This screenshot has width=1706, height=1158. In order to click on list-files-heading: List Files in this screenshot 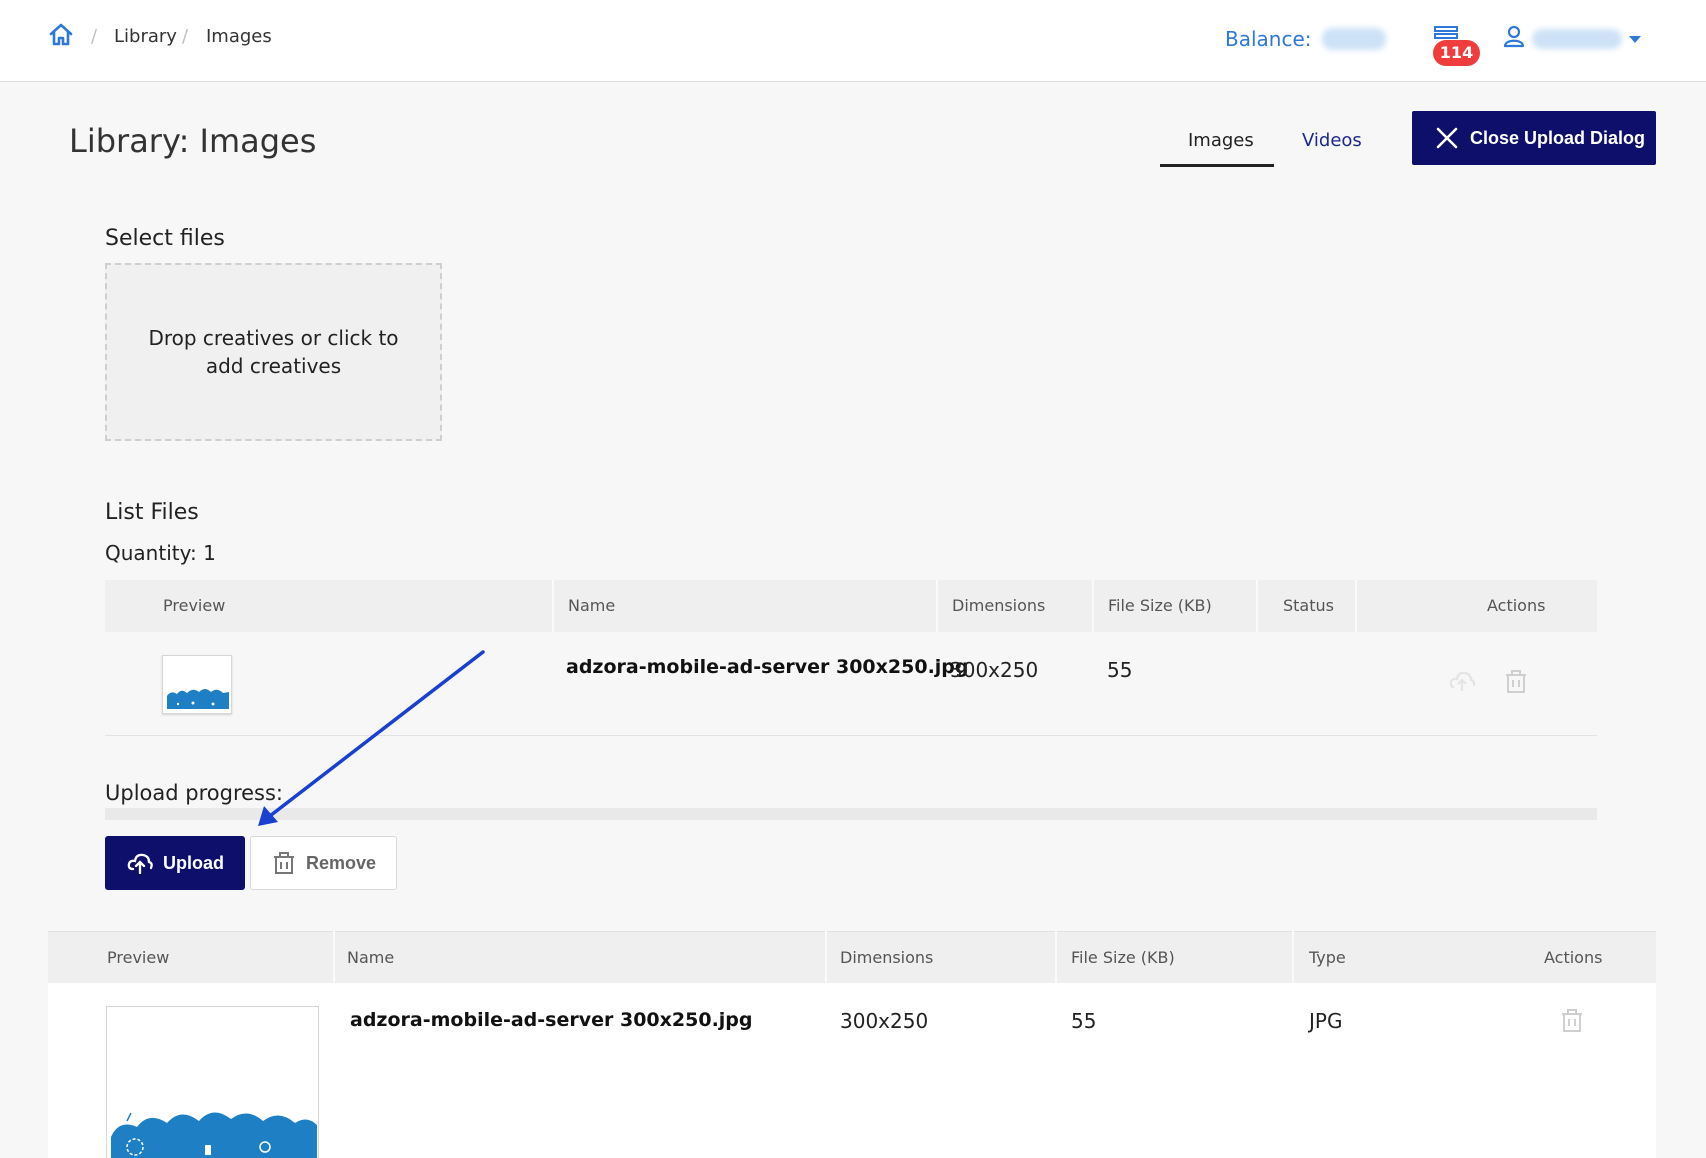, I will do `click(152, 512)`.